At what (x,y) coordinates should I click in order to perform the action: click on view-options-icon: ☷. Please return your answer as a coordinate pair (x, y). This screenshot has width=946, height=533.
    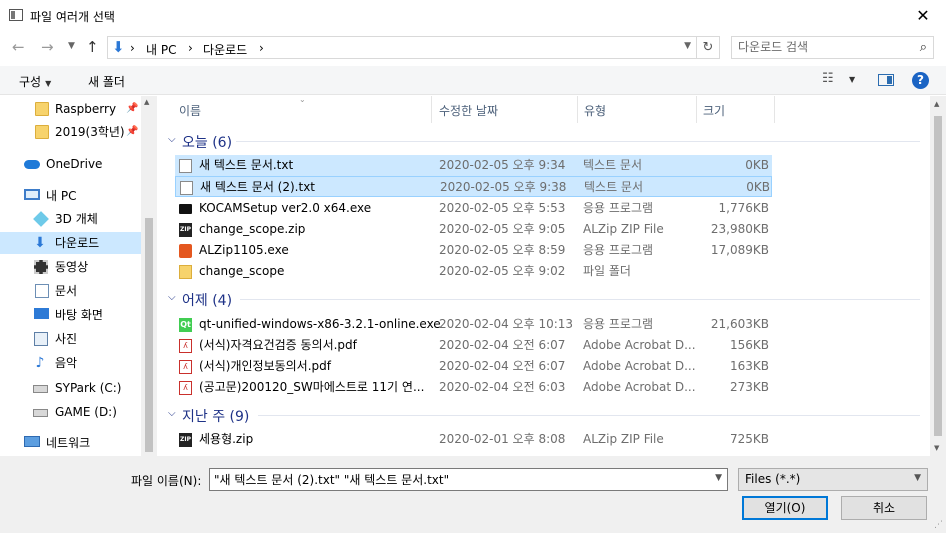
    Looking at the image, I should click on (828, 78).